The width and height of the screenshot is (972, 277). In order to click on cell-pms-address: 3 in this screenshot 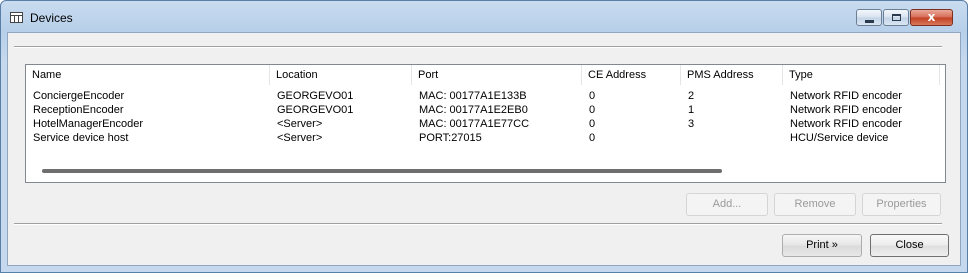, I will do `click(691, 124)`.